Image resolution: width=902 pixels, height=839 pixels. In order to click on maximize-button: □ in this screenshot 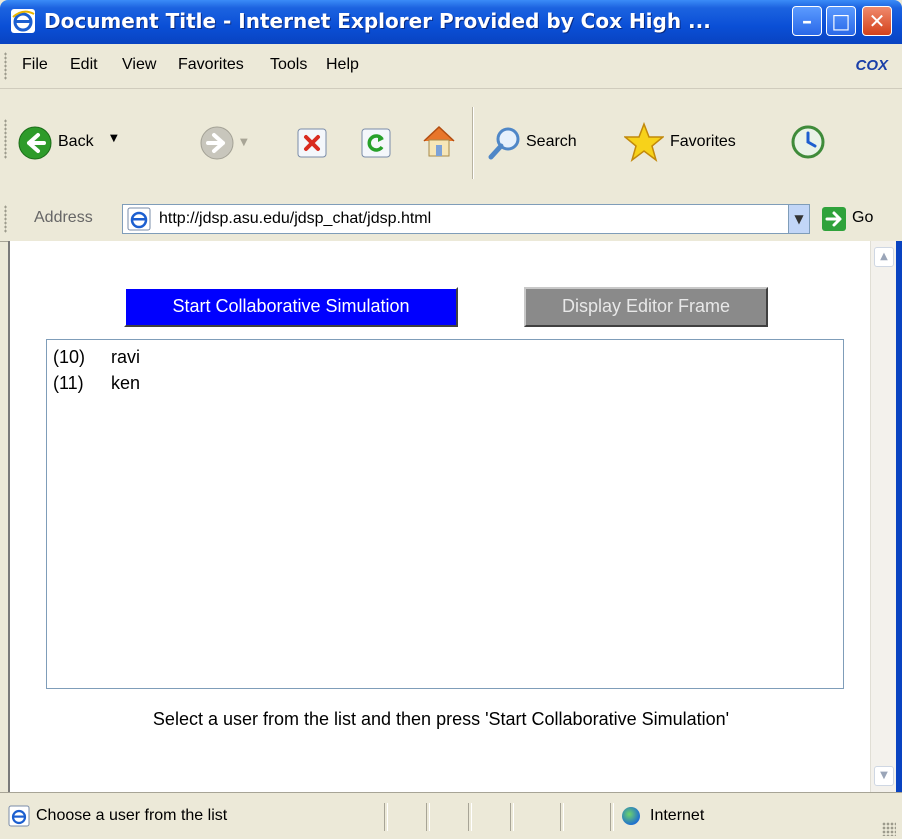, I will do `click(841, 21)`.